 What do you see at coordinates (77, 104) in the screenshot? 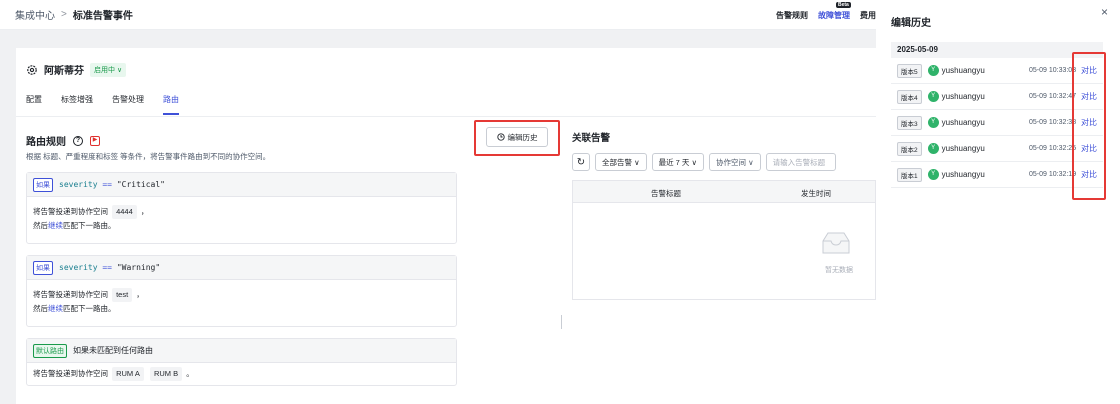
I see `tab-label-enrichment: 标签增强` at bounding box center [77, 104].